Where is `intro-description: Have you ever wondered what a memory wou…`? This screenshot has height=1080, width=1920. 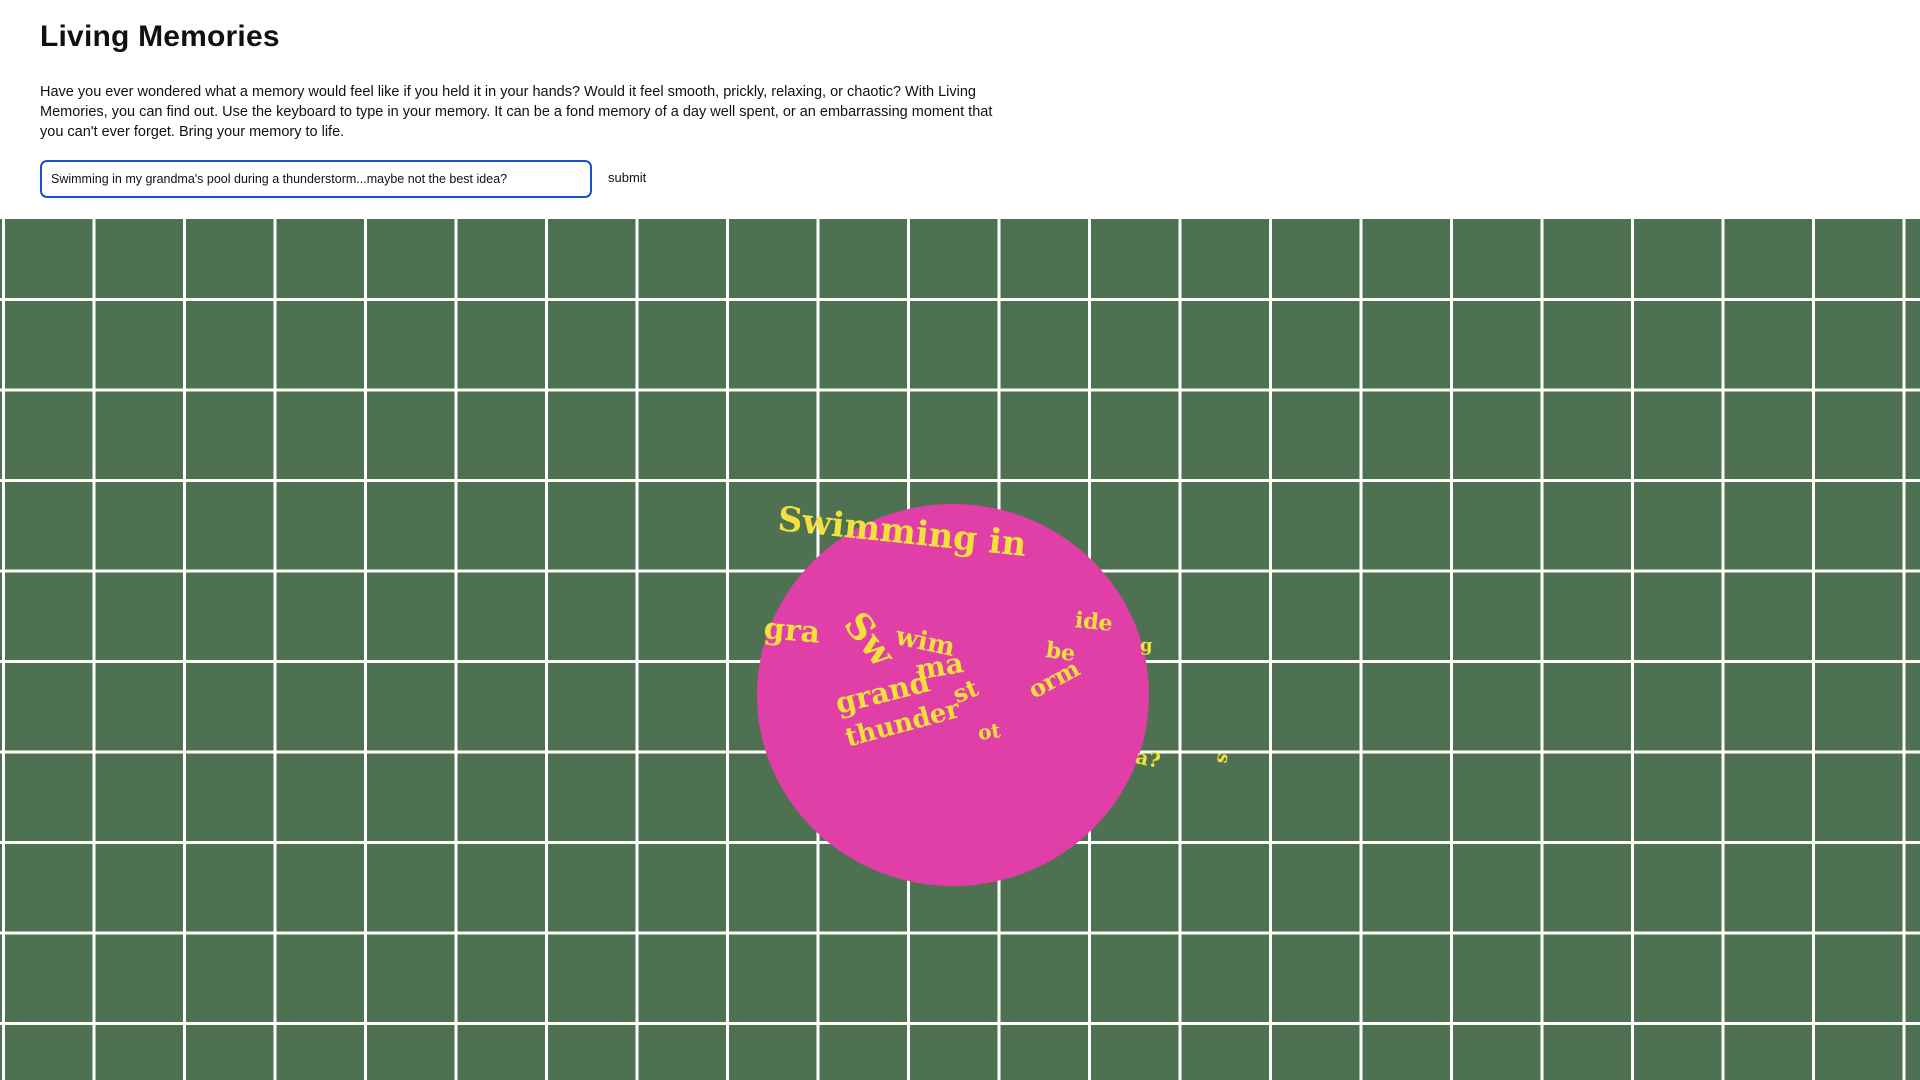
intro-description: Have you ever wondered what a memory wou… is located at coordinates (516, 112).